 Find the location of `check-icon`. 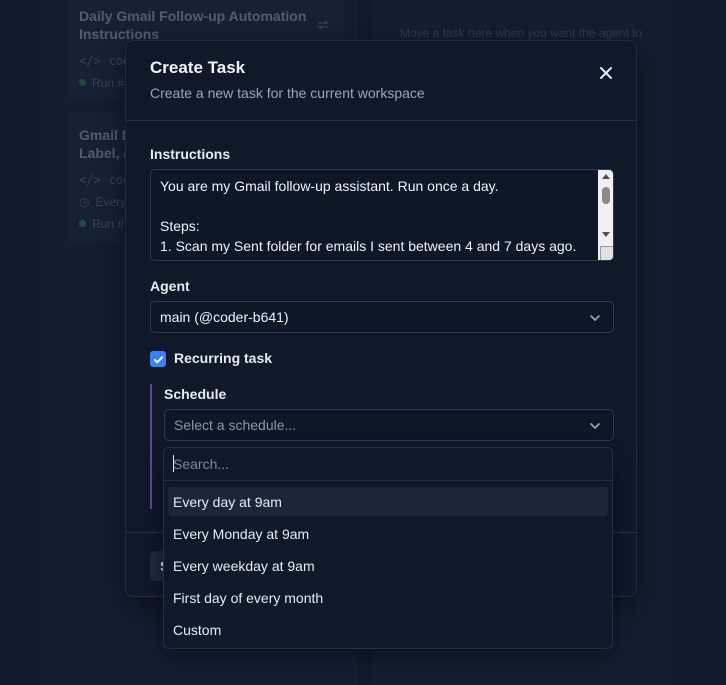

check-icon is located at coordinates (158, 359).